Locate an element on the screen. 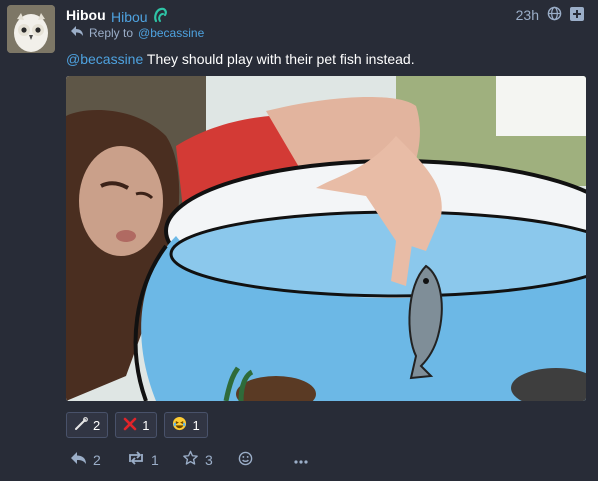 This screenshot has width=598, height=481. reply-button: 2 is located at coordinates (98, 459).